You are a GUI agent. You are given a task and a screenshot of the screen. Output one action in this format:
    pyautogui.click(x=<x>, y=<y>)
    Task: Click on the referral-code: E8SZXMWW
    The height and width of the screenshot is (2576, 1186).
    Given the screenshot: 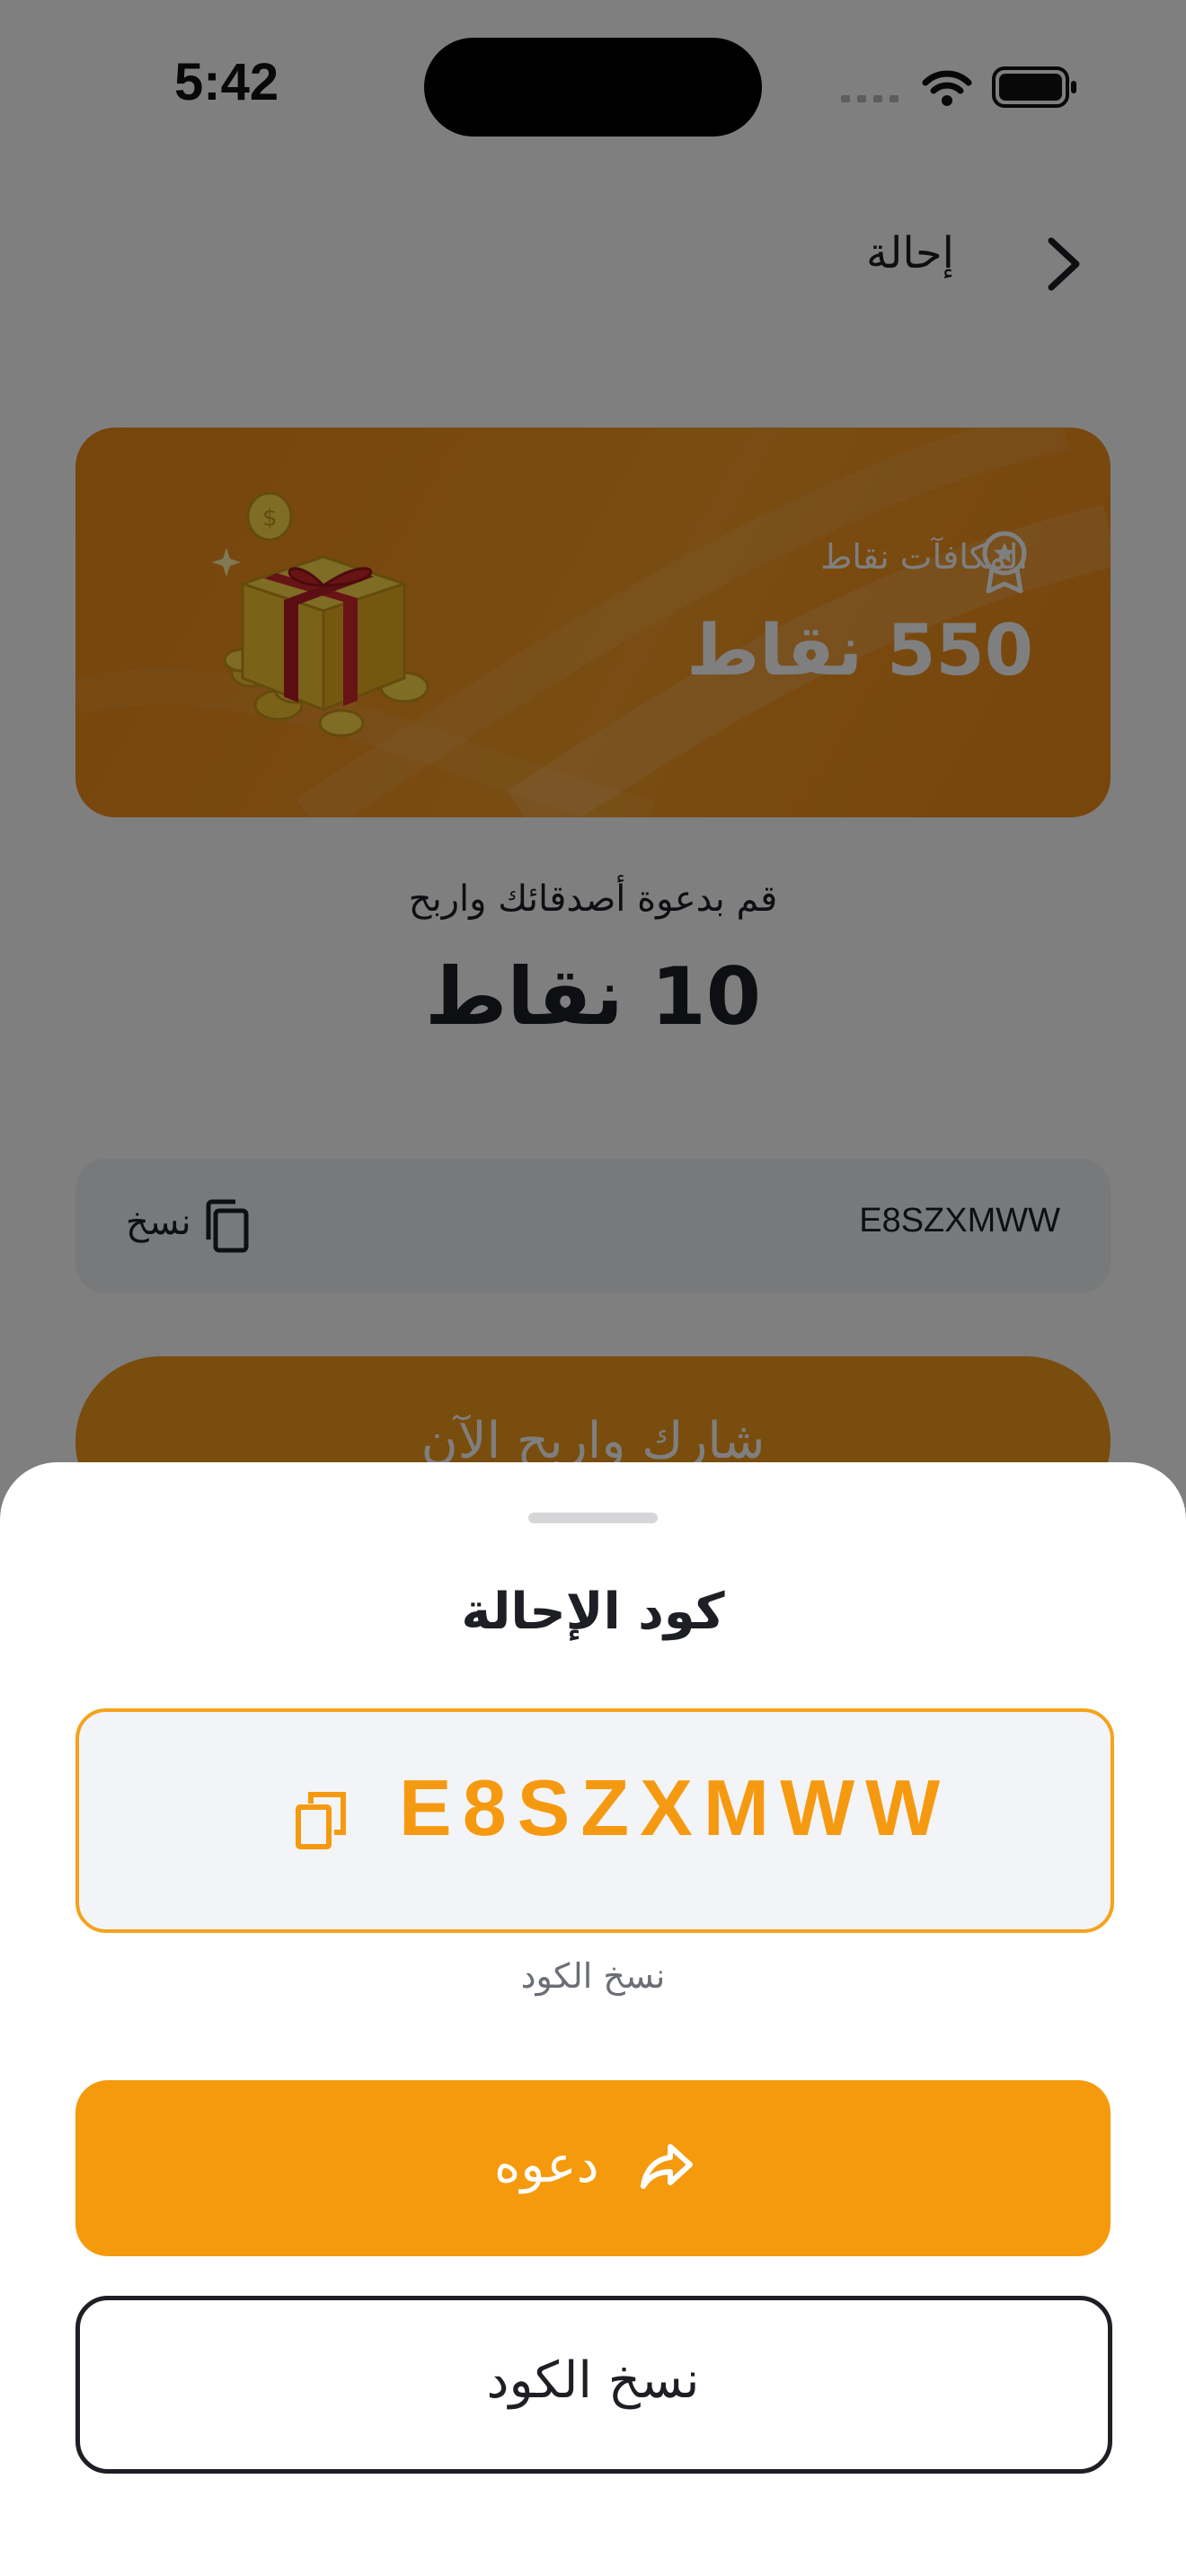 What is the action you would take?
    pyautogui.click(x=675, y=1807)
    